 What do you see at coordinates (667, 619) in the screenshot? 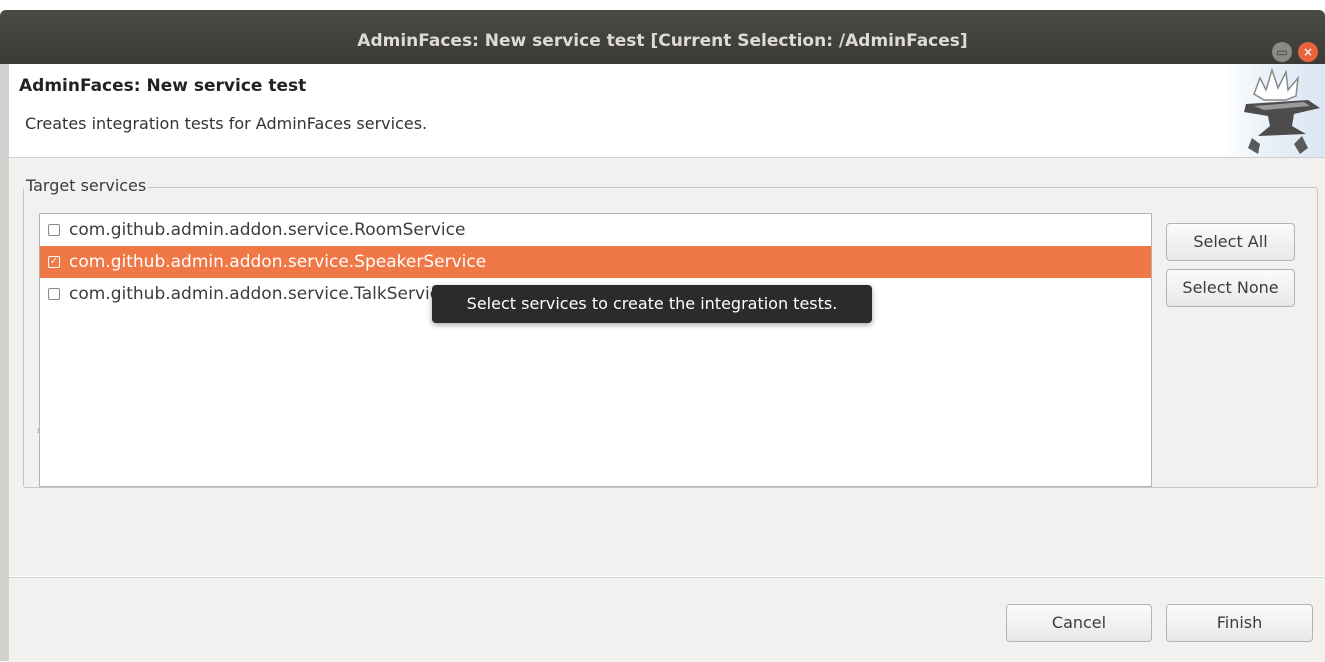
I see `wizard-footer: Cancel Finish` at bounding box center [667, 619].